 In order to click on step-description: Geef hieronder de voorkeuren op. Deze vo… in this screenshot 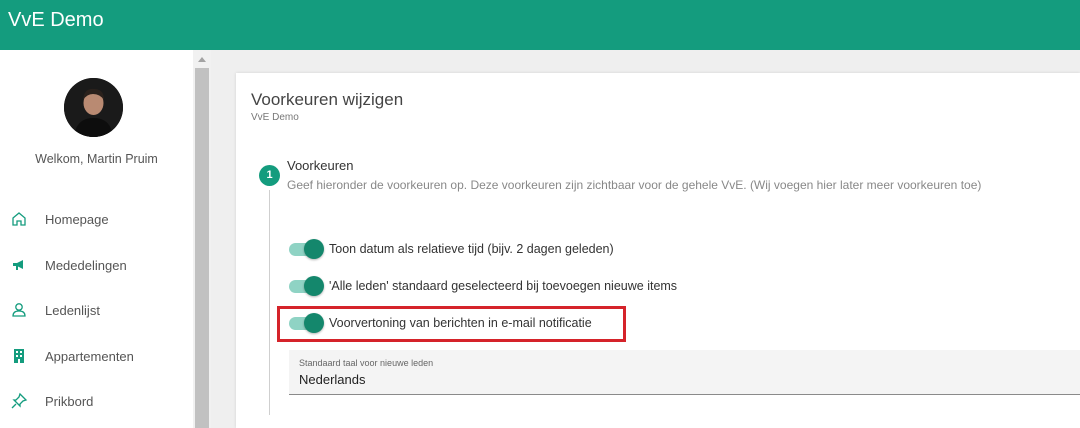, I will do `click(634, 185)`.